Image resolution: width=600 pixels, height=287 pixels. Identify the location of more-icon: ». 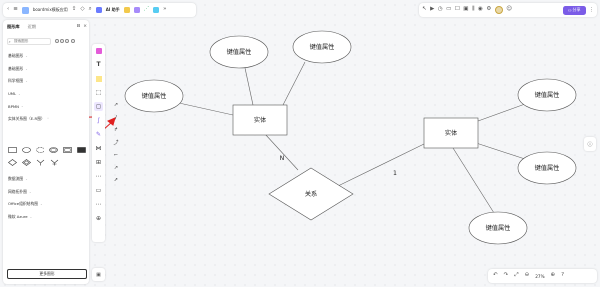
(164, 10).